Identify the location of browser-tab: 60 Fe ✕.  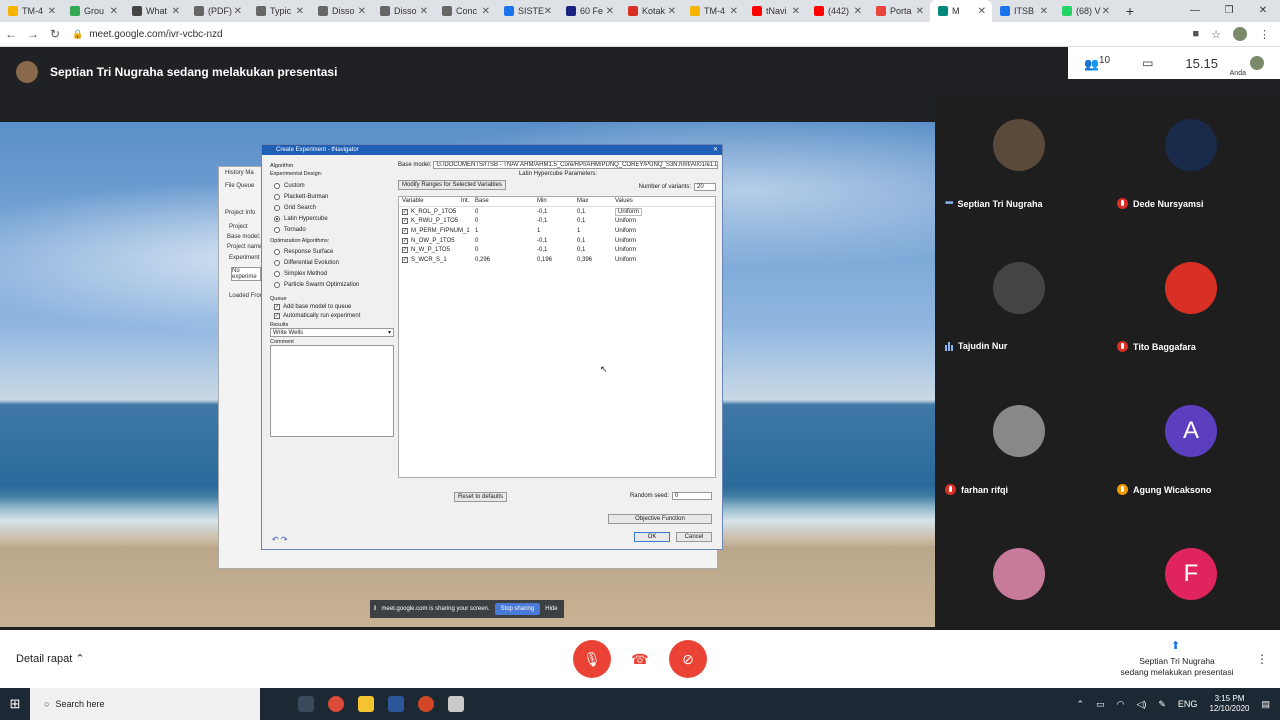
(589, 11).